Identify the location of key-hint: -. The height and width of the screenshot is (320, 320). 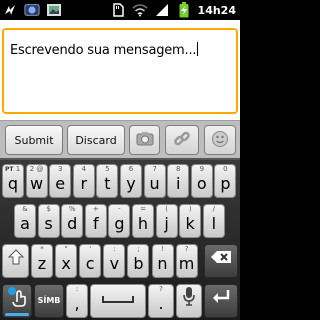
(119, 209).